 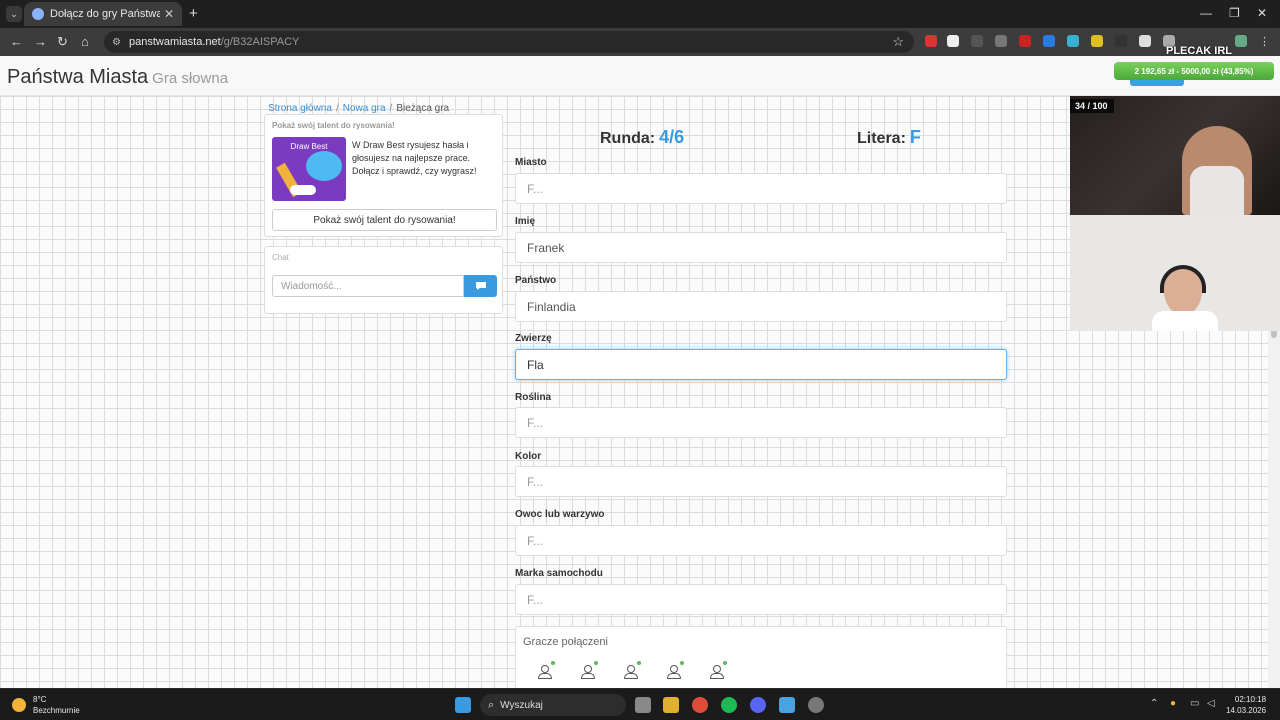 What do you see at coordinates (1211, 703) in the screenshot?
I see `volume-icon: ◁` at bounding box center [1211, 703].